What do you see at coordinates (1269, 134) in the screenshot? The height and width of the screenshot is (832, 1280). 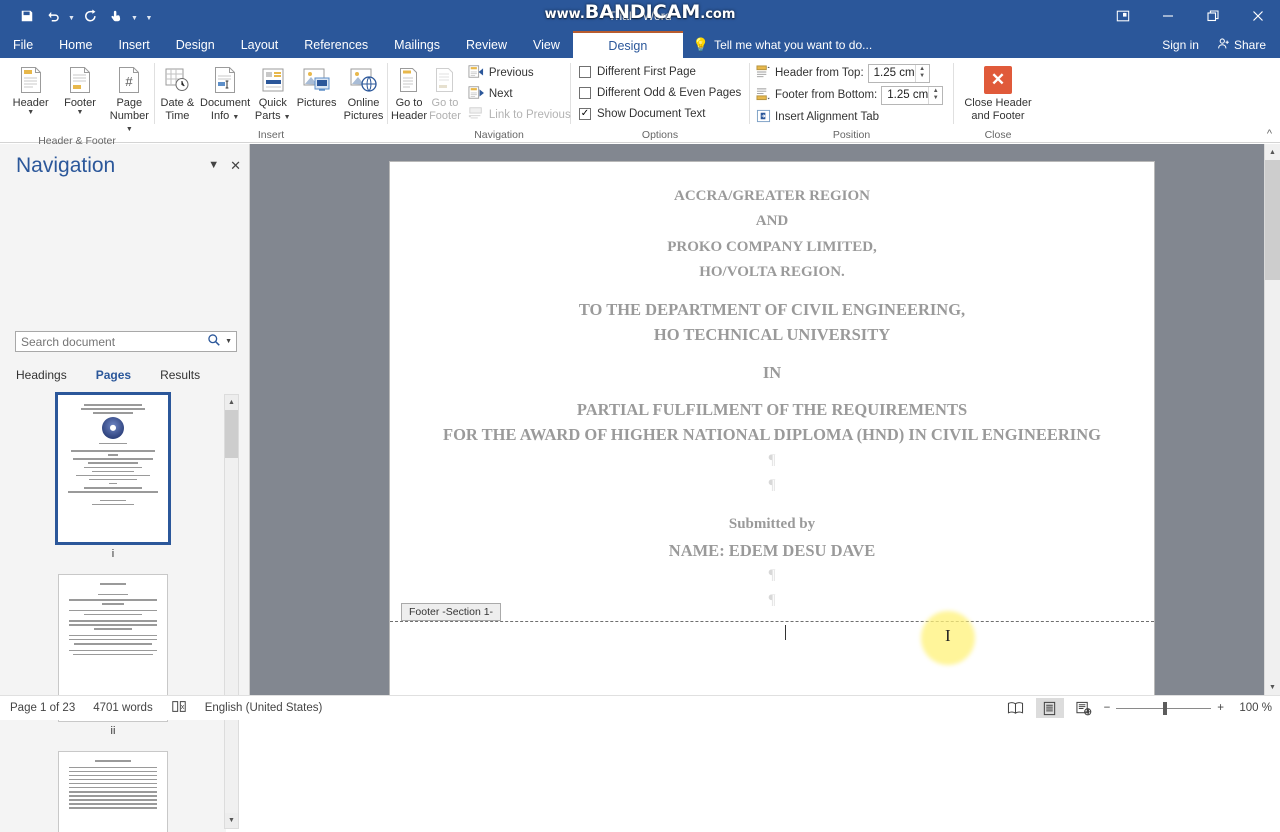 I see `collapse-ribbon-icon: ^` at bounding box center [1269, 134].